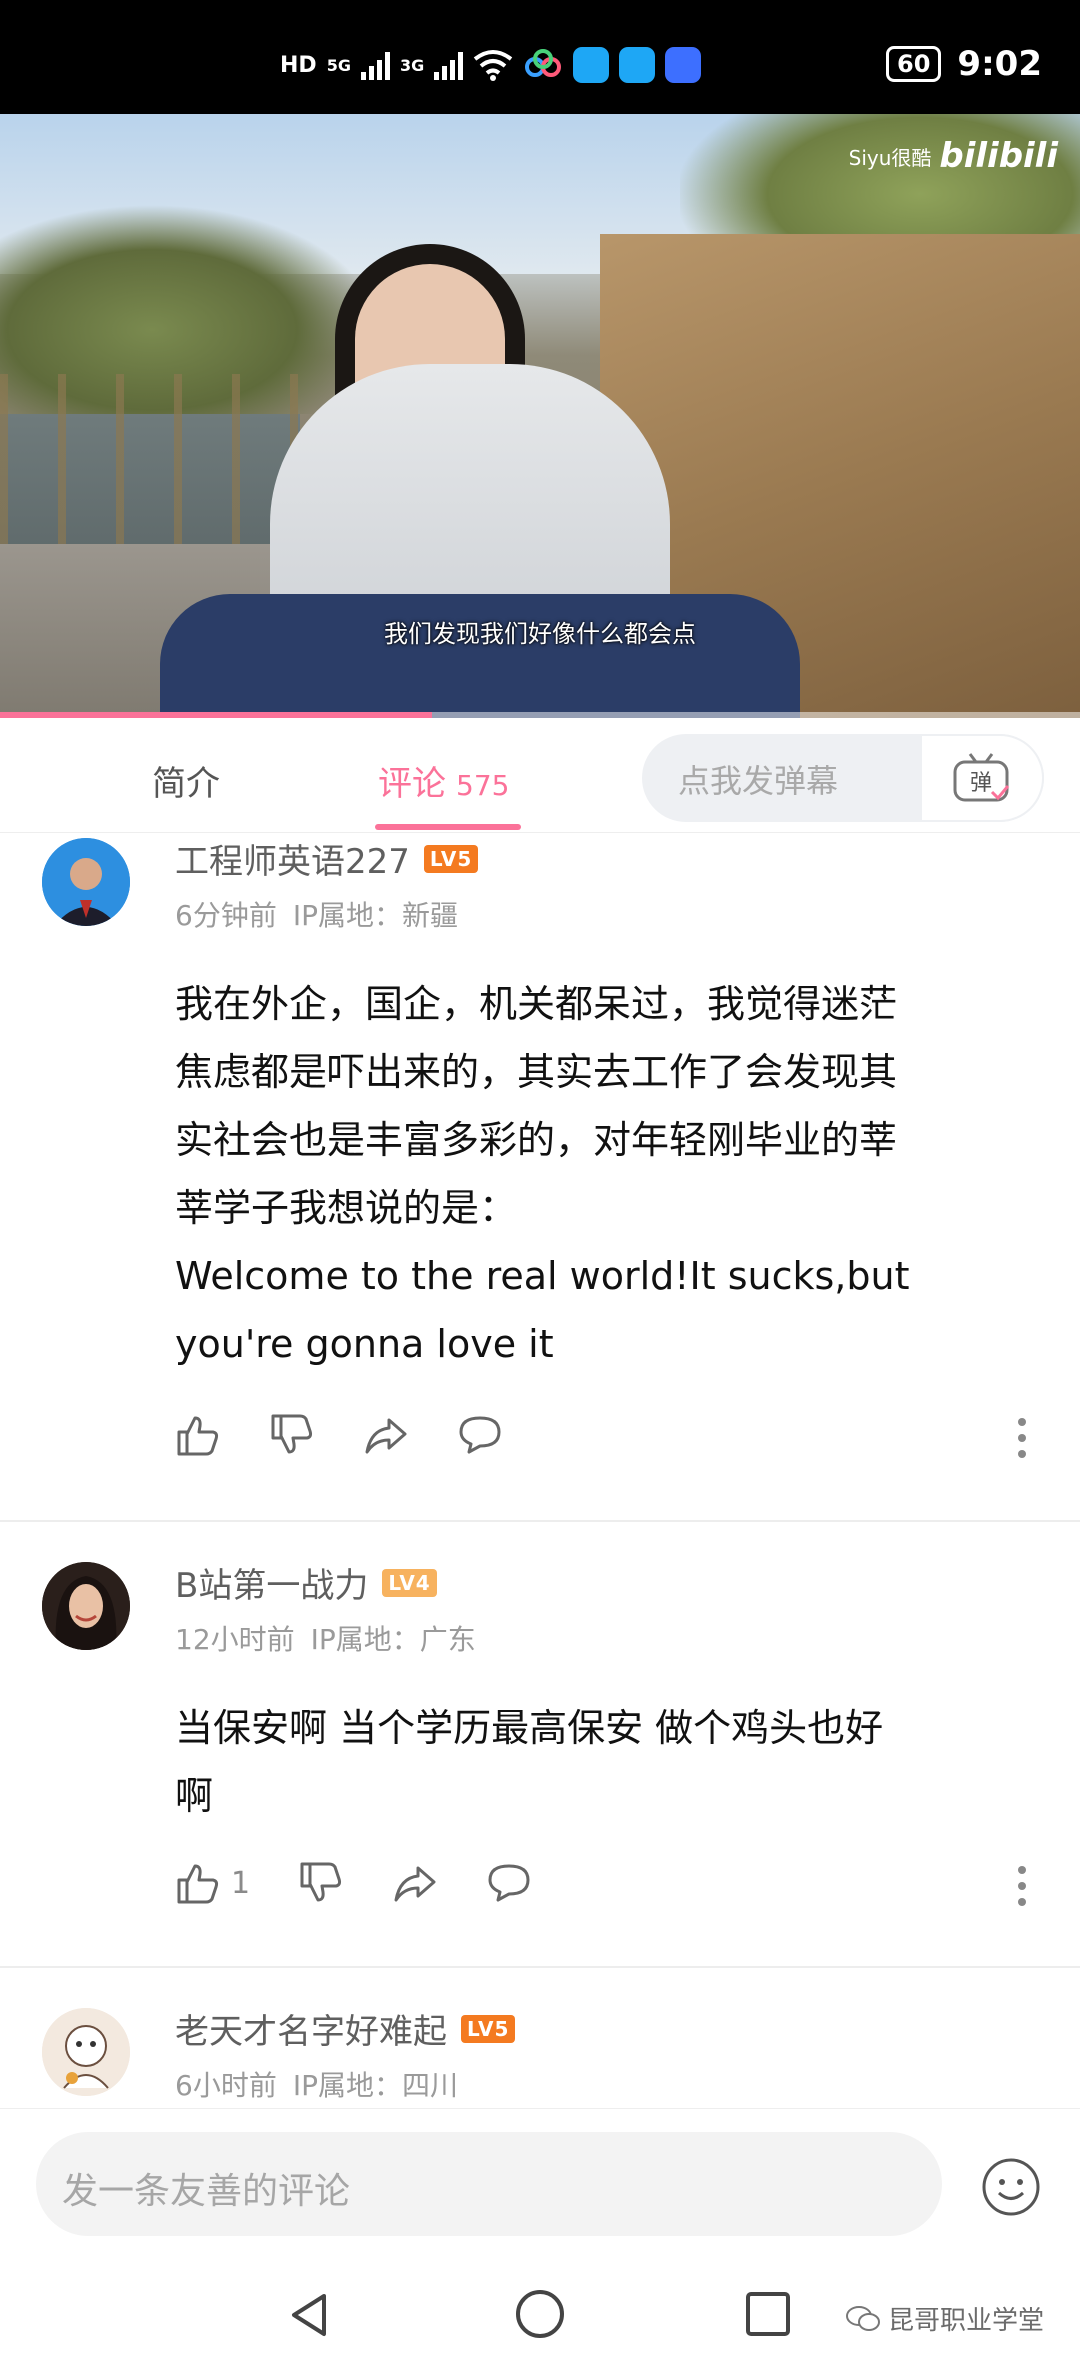 This screenshot has width=1080, height=2376. I want to click on status-icons: HD 5G 3G, so click(491, 65).